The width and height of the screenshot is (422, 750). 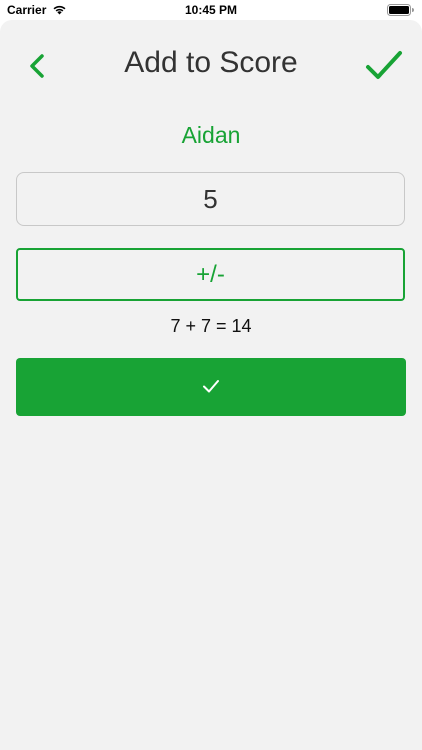 What do you see at coordinates (211, 135) in the screenshot?
I see `player-name: Aidan` at bounding box center [211, 135].